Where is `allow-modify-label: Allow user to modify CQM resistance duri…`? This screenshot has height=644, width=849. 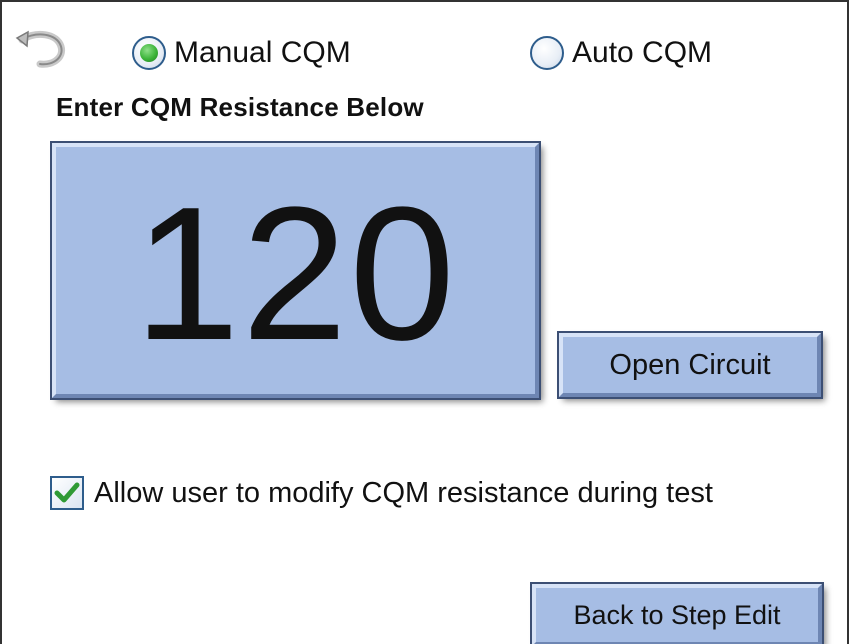
allow-modify-label: Allow user to modify CQM resistance duri… is located at coordinates (403, 492).